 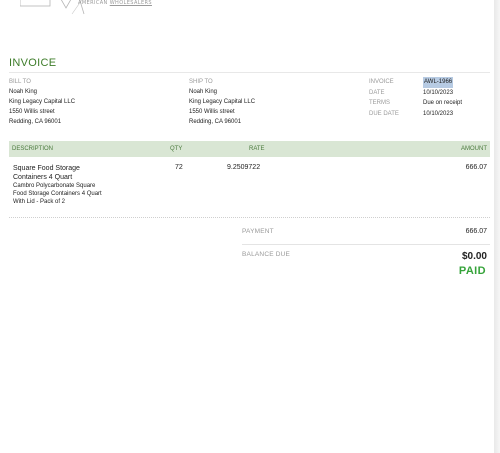 What do you see at coordinates (381, 82) in the screenshot?
I see `meta-key: INVOICE` at bounding box center [381, 82].